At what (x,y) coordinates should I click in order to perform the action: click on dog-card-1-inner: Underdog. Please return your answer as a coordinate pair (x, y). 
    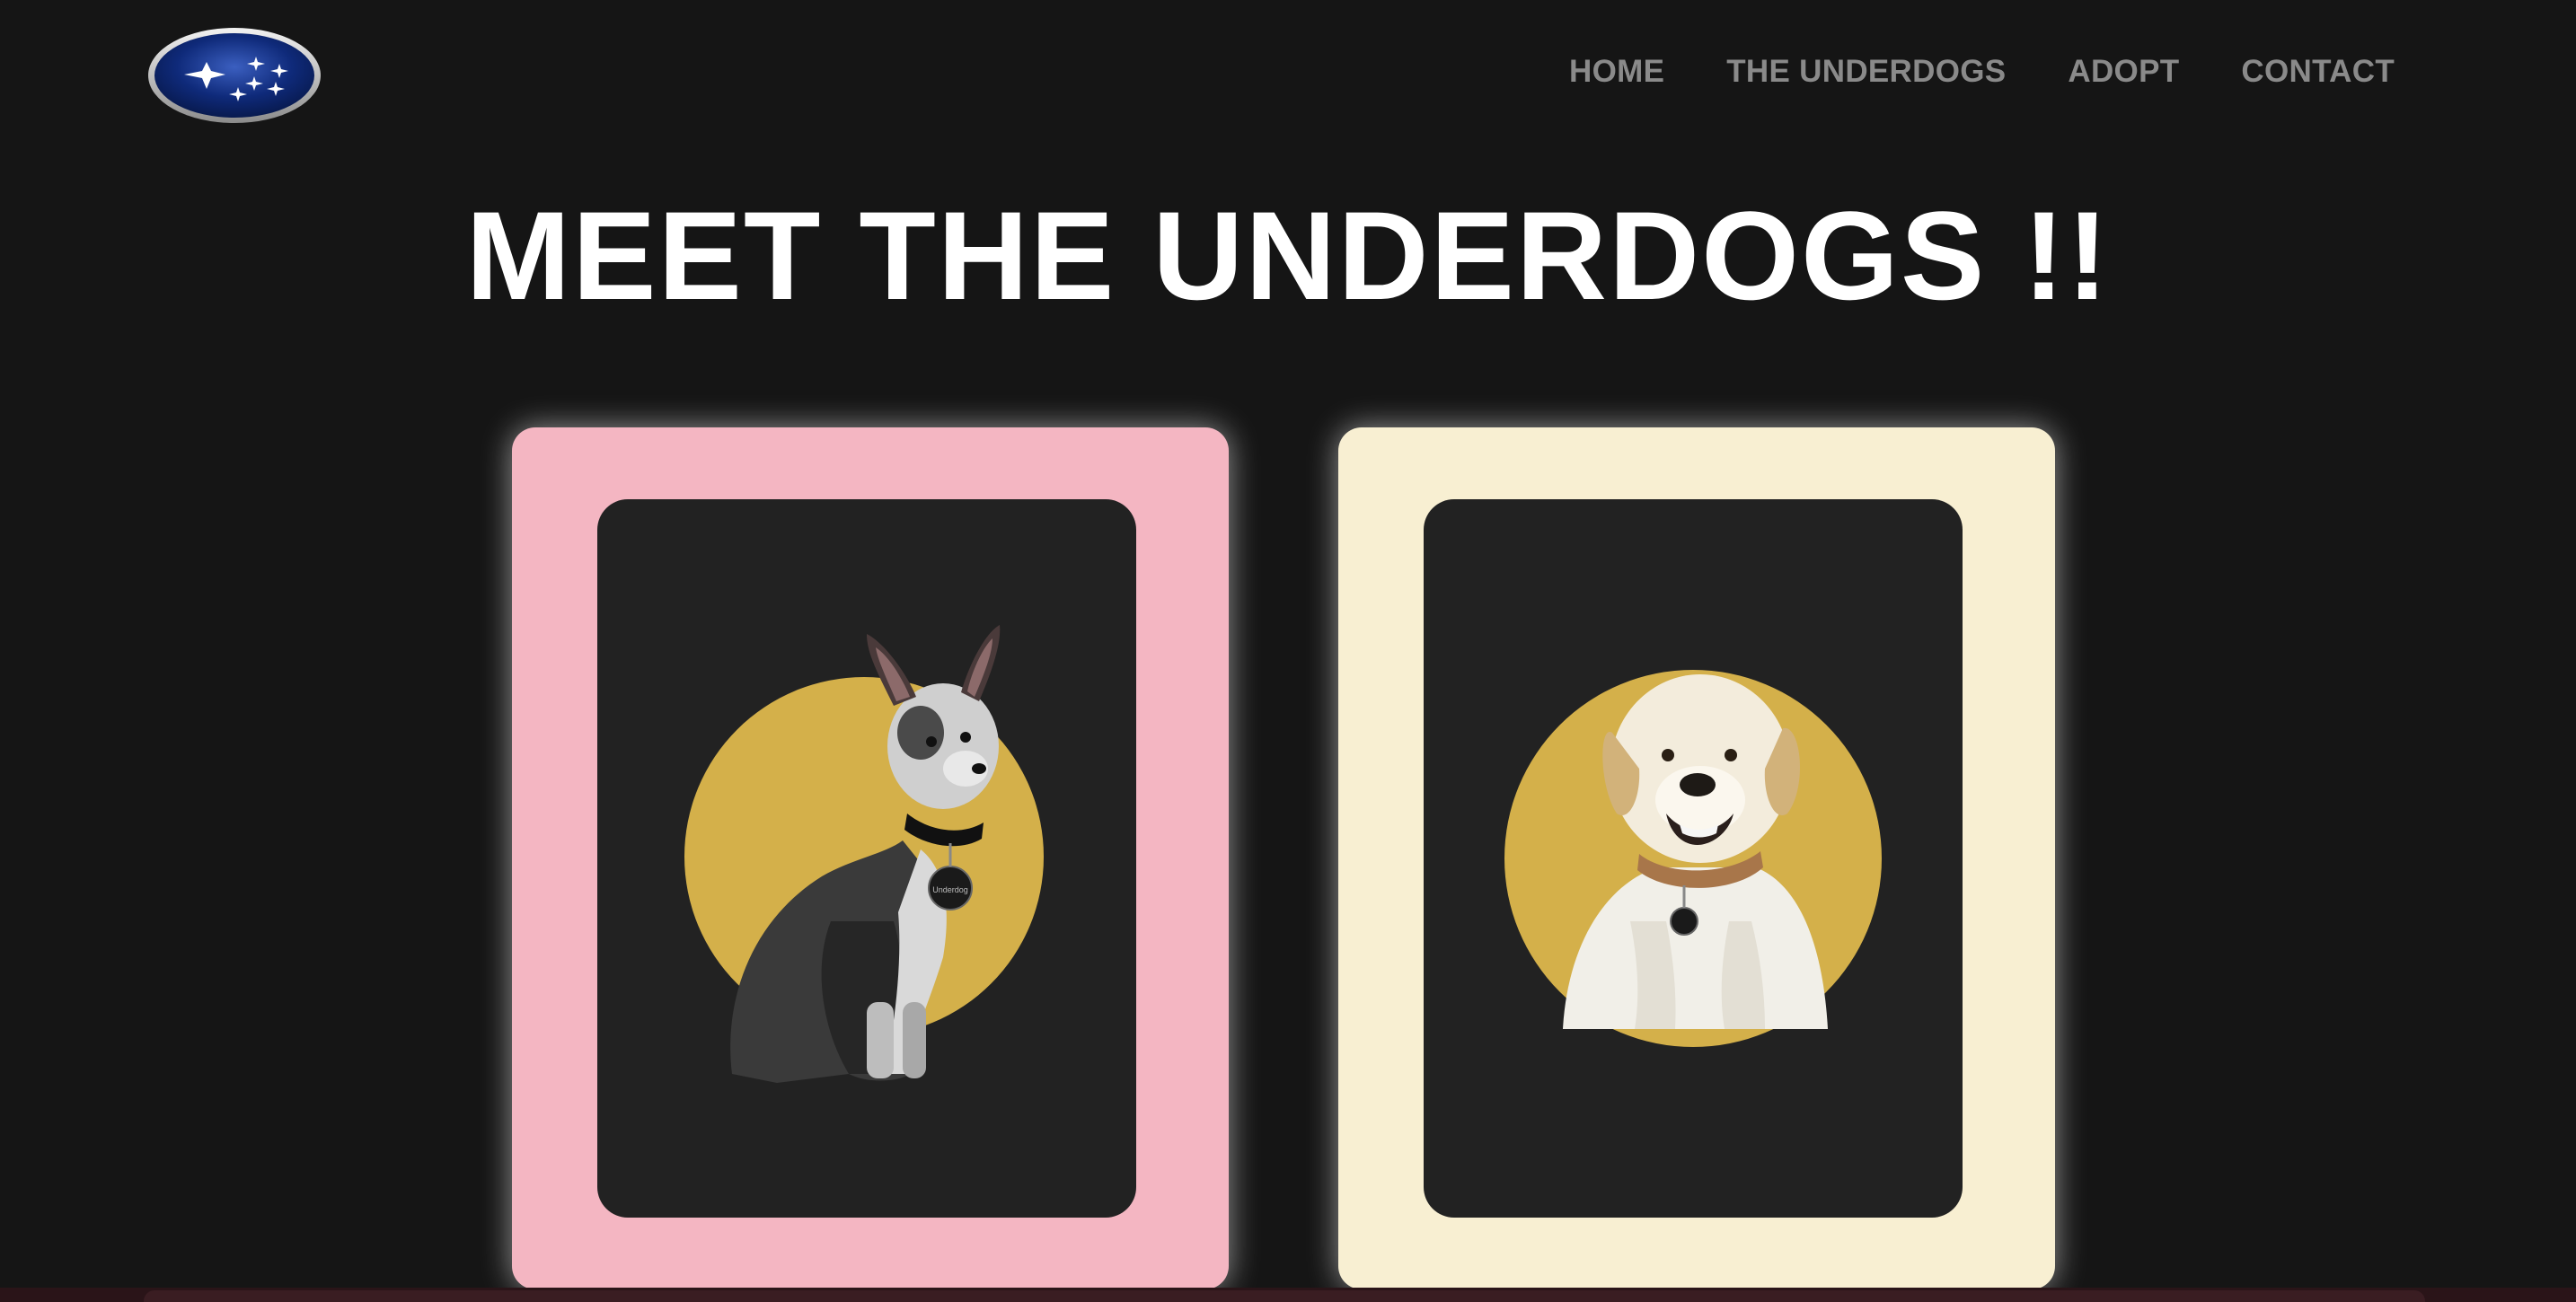
    Looking at the image, I should click on (866, 858).